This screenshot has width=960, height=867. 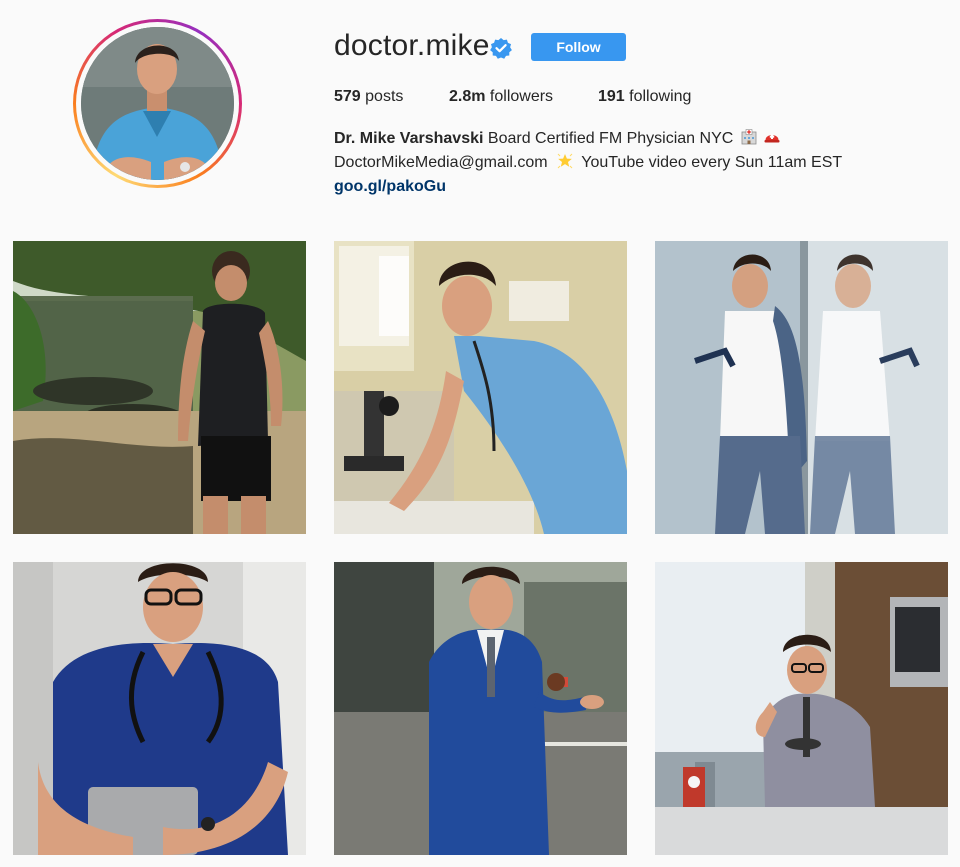 I want to click on verified-badge-icon, so click(x=501, y=48).